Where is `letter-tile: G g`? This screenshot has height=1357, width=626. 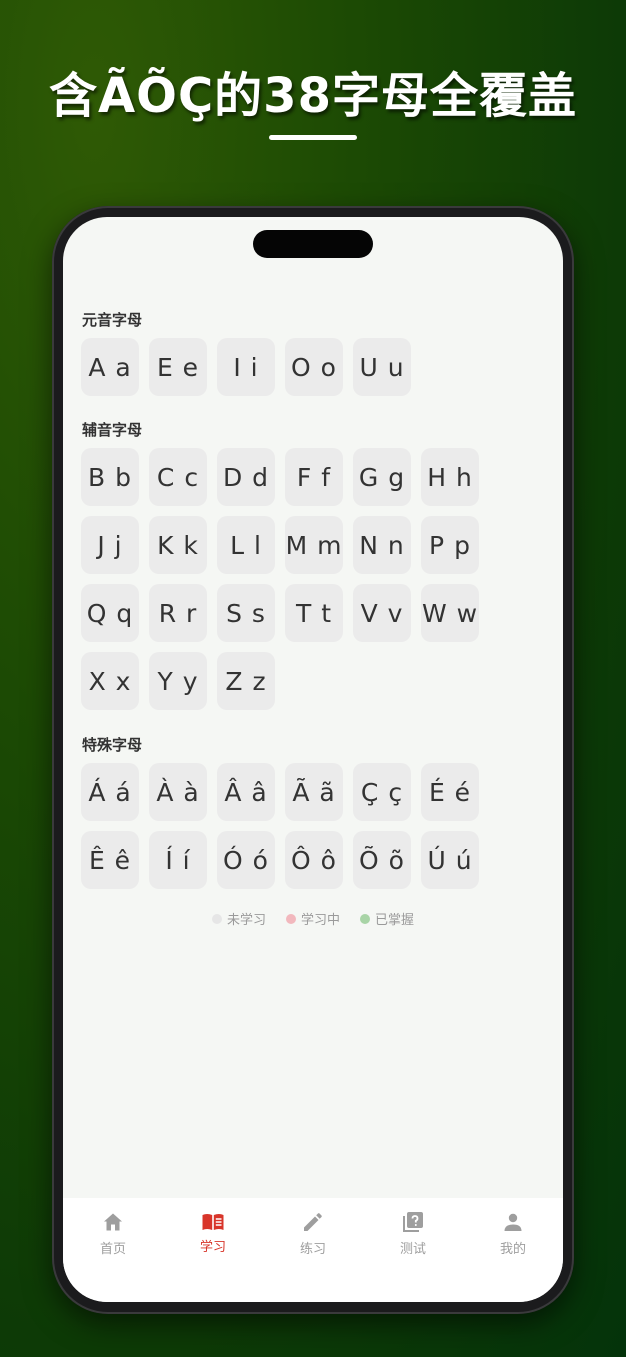 letter-tile: G g is located at coordinates (382, 477).